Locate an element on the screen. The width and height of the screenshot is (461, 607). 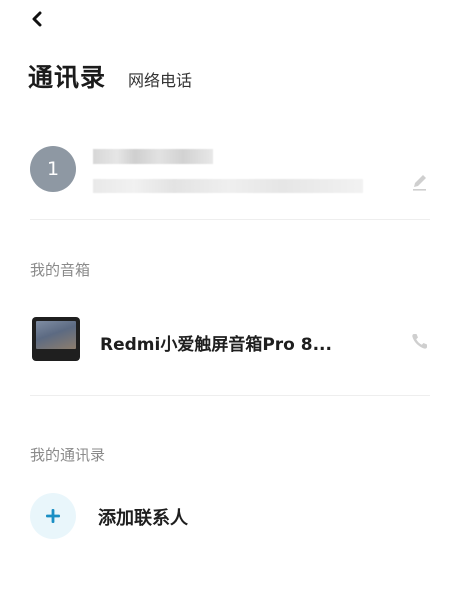
pencil-icon is located at coordinates (419, 183).